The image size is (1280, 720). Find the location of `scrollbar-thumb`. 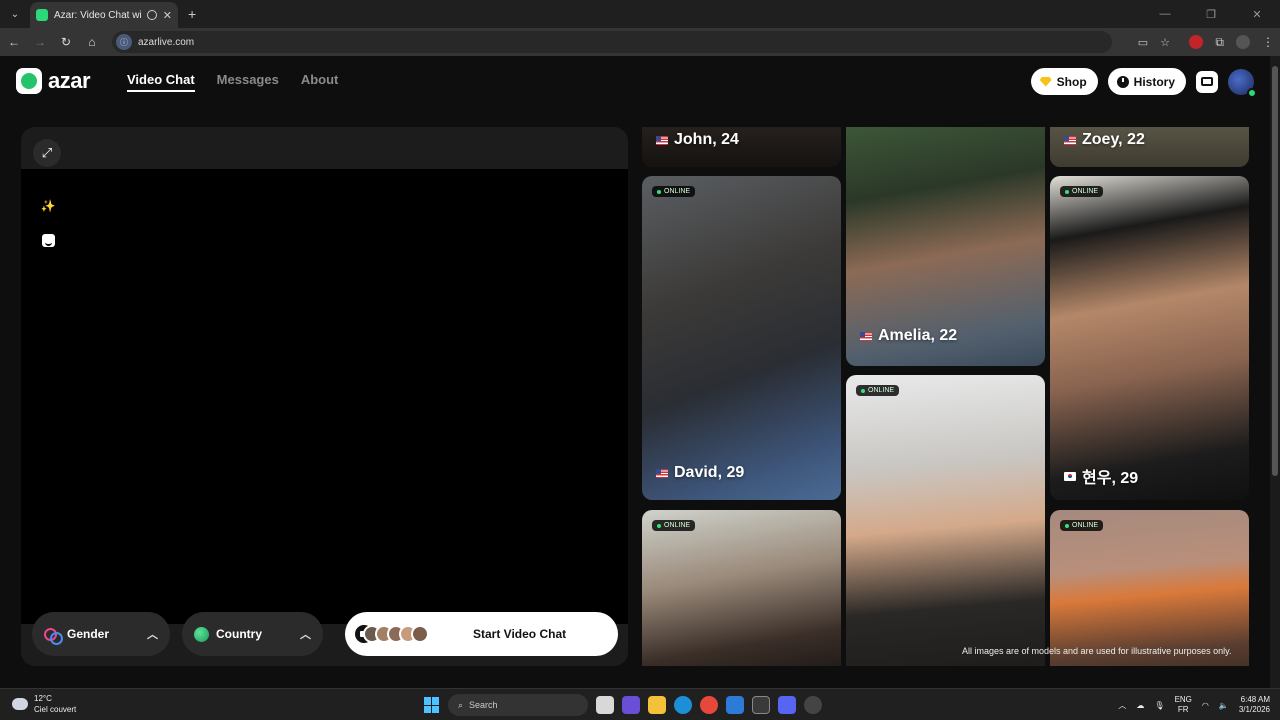

scrollbar-thumb is located at coordinates (1275, 271).